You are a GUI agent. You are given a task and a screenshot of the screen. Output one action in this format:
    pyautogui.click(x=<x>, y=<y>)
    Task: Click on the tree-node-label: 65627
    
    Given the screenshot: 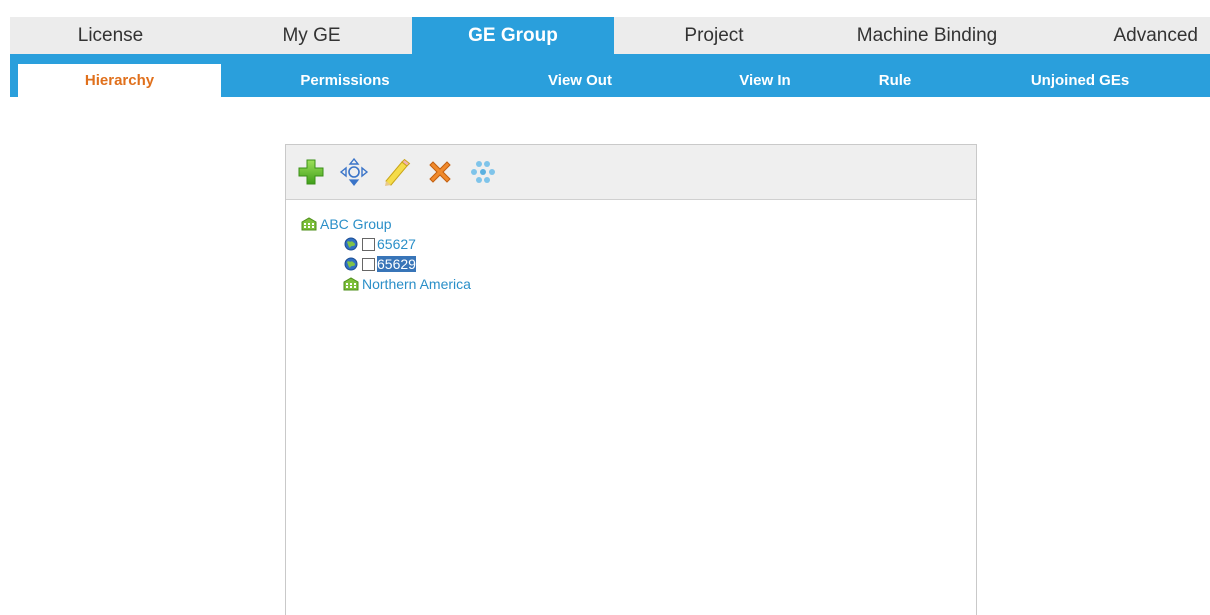 What is the action you would take?
    pyautogui.click(x=396, y=244)
    